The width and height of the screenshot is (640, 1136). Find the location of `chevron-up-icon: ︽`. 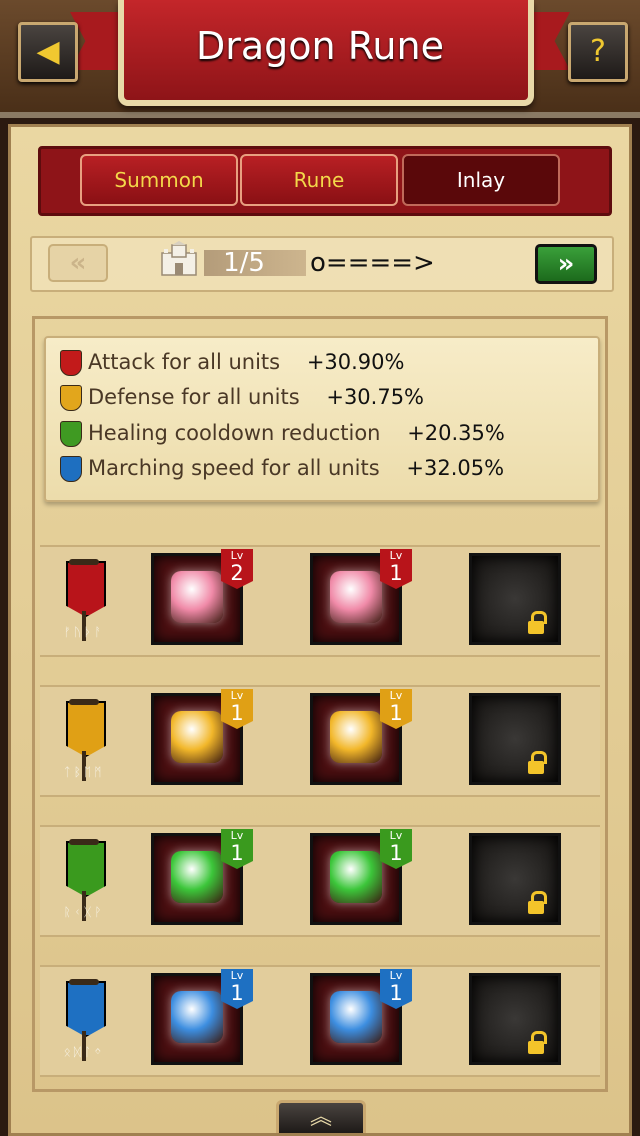

chevron-up-icon: ︽ is located at coordinates (320, 1117).